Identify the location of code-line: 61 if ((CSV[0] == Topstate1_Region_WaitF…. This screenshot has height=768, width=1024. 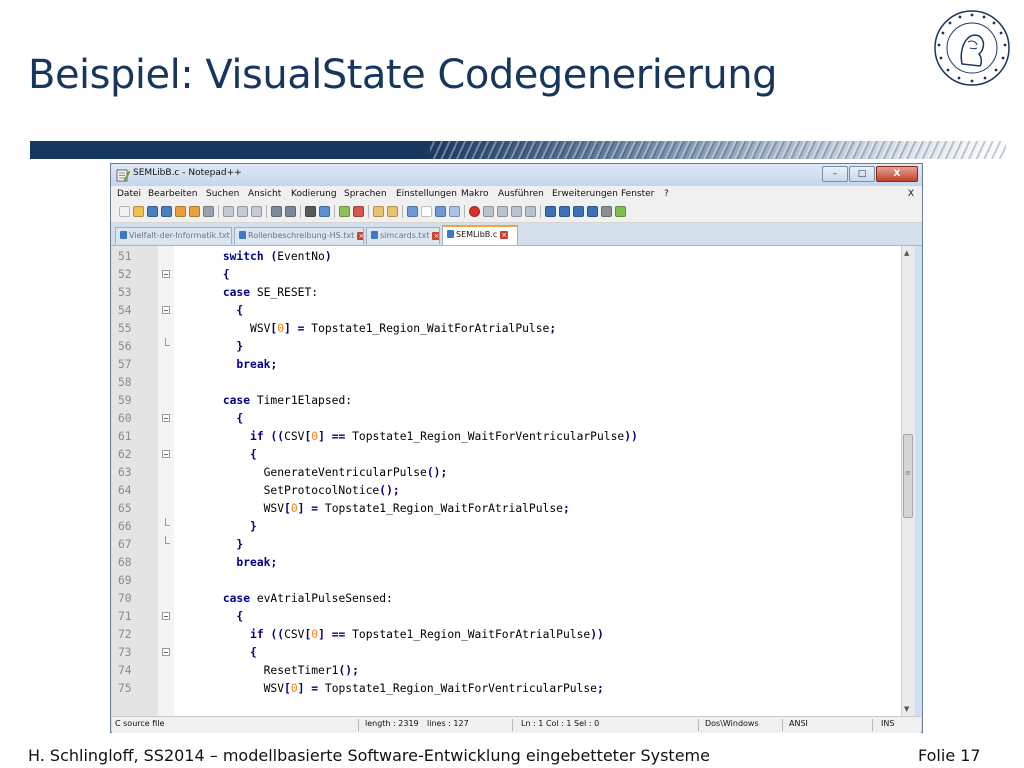
(511, 437).